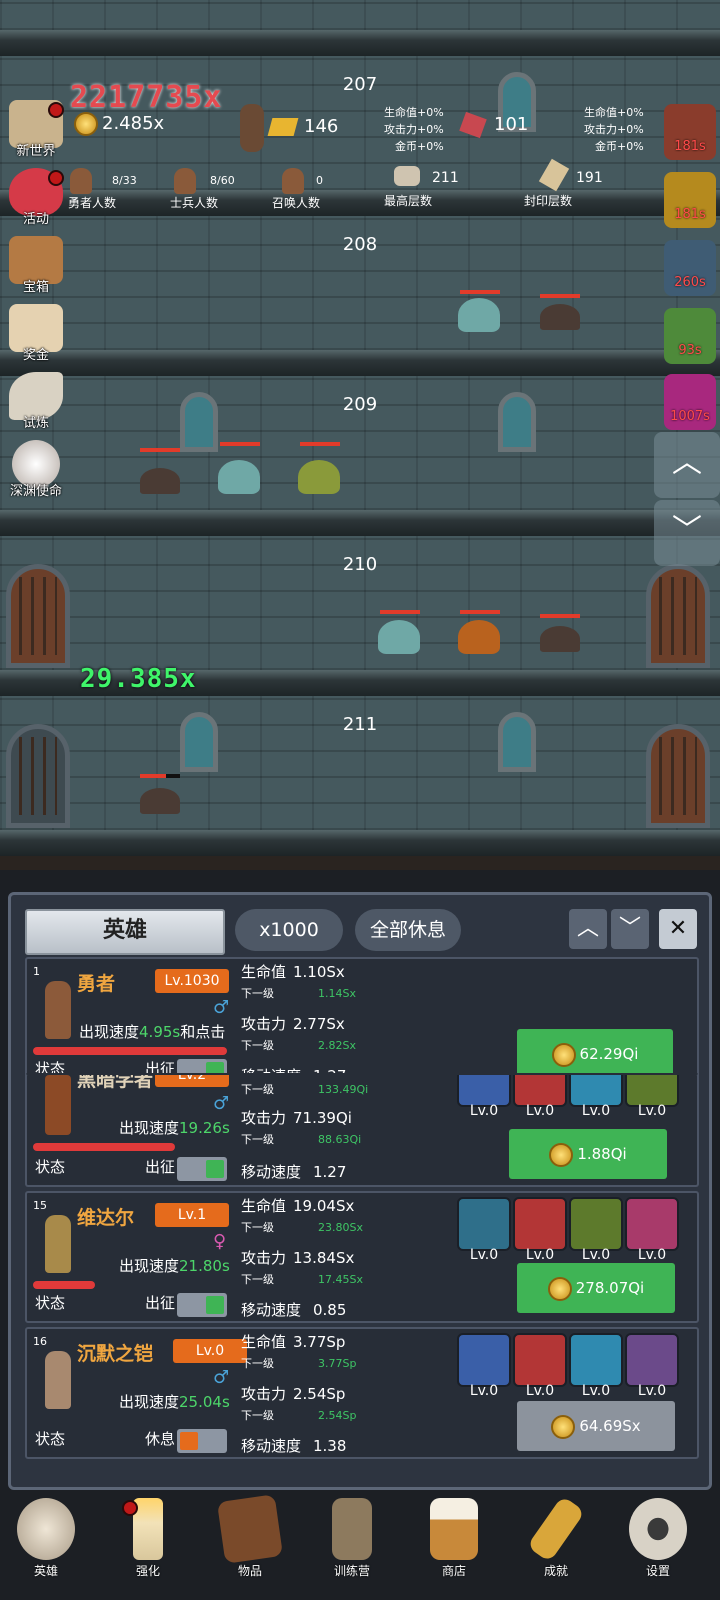  What do you see at coordinates (509, 184) in the screenshot?
I see `floor-stats-row: 211 最高层数 191 封印层数` at bounding box center [509, 184].